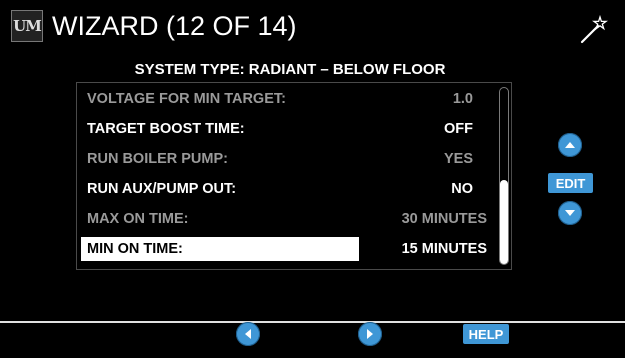 The width and height of the screenshot is (625, 358). I want to click on setting-value: 1.0, so click(462, 99).